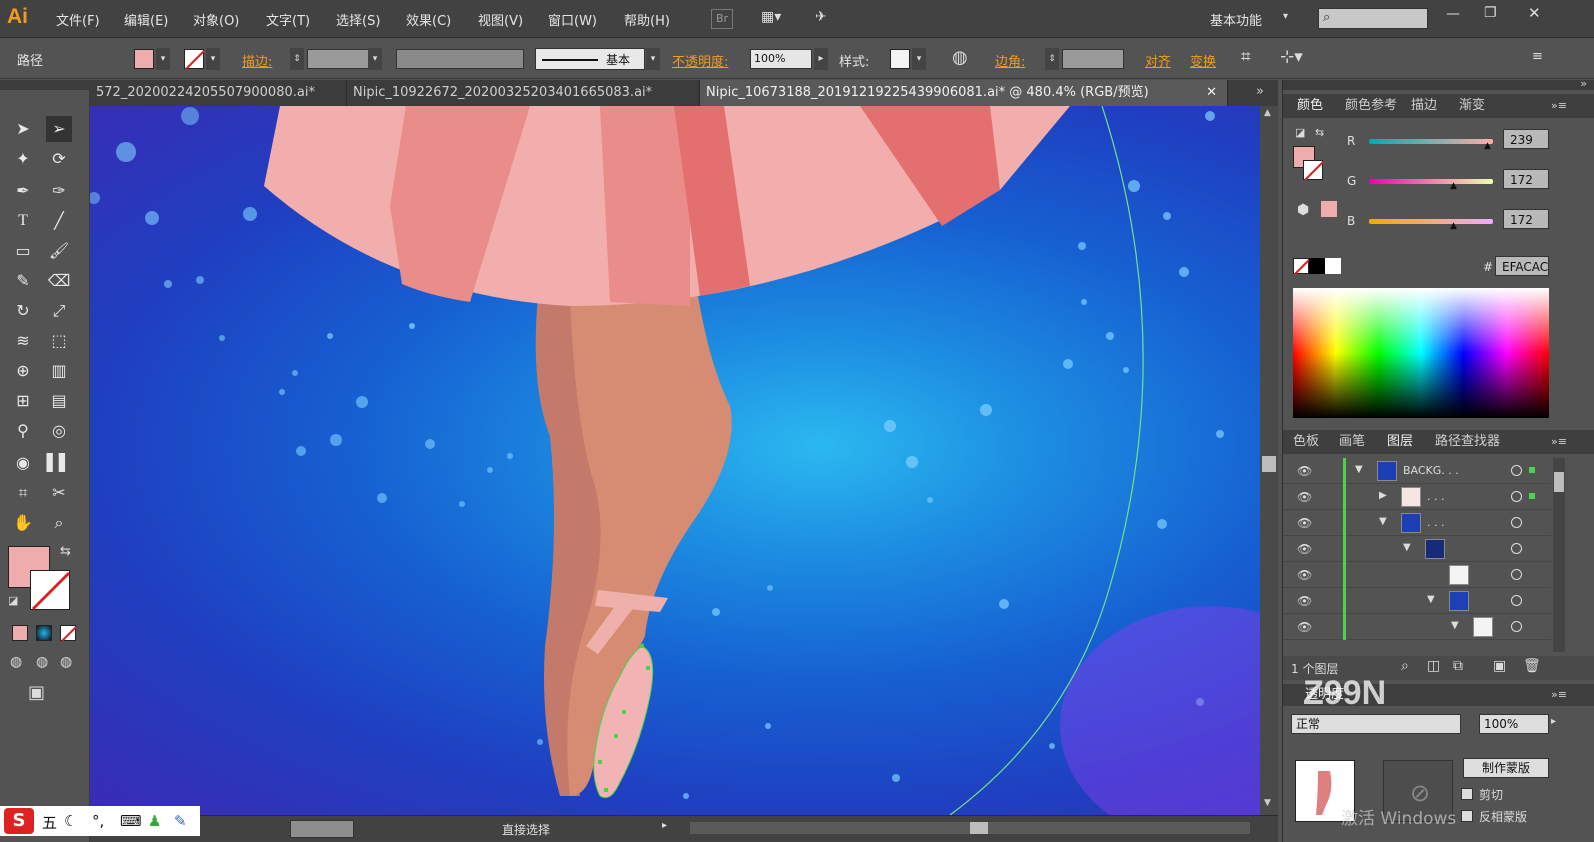  What do you see at coordinates (1269, 460) in the screenshot?
I see `vertical-scrollbar: ▲ ▼` at bounding box center [1269, 460].